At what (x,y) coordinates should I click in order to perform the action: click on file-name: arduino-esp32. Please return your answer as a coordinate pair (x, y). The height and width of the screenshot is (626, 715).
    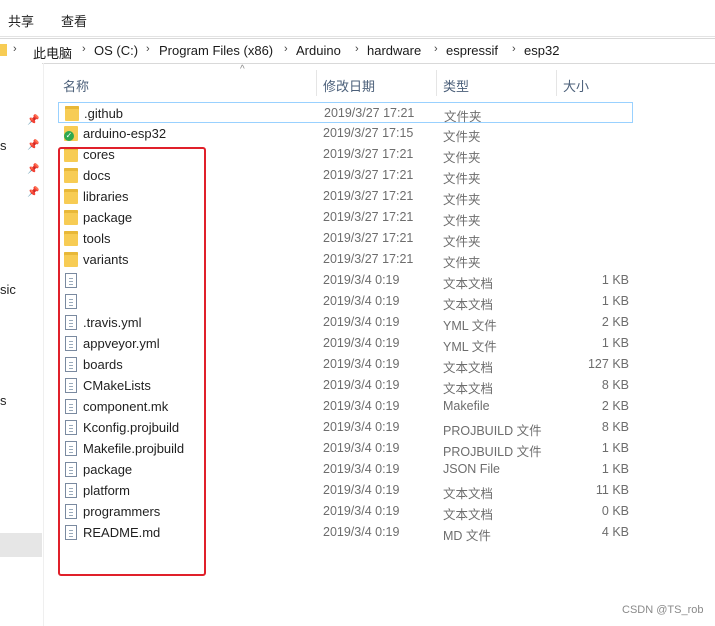
    Looking at the image, I should click on (125, 133).